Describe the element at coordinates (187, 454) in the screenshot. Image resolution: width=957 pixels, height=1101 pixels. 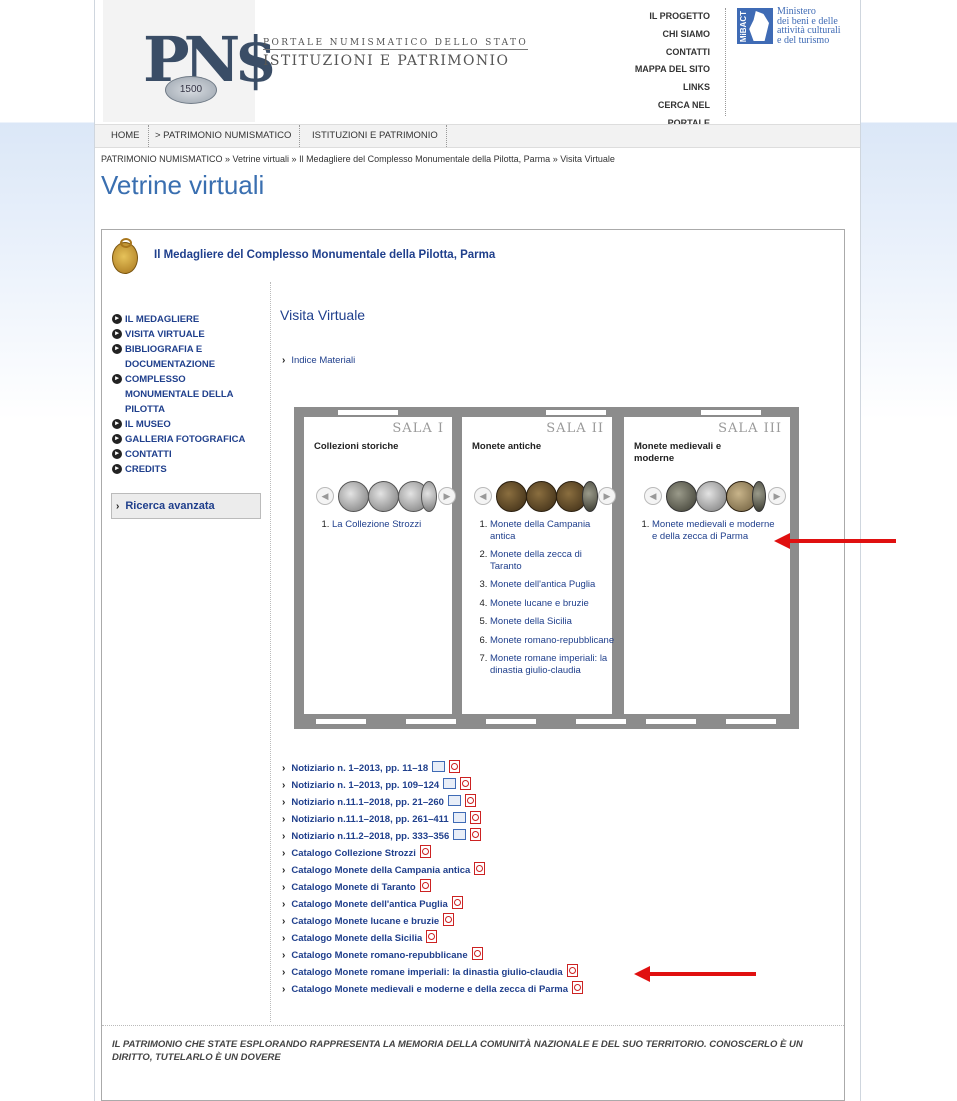
I see `sidebar-item-contatti: ▸ CONTATTI` at that location.